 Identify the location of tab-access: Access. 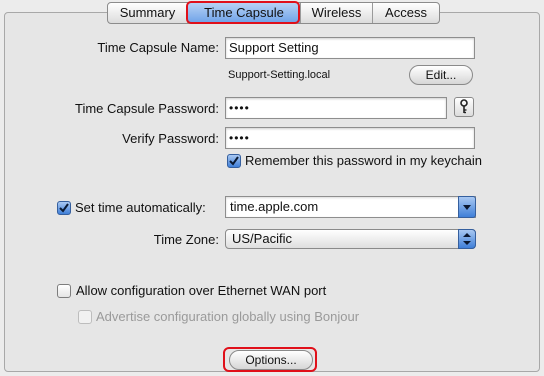
(406, 13).